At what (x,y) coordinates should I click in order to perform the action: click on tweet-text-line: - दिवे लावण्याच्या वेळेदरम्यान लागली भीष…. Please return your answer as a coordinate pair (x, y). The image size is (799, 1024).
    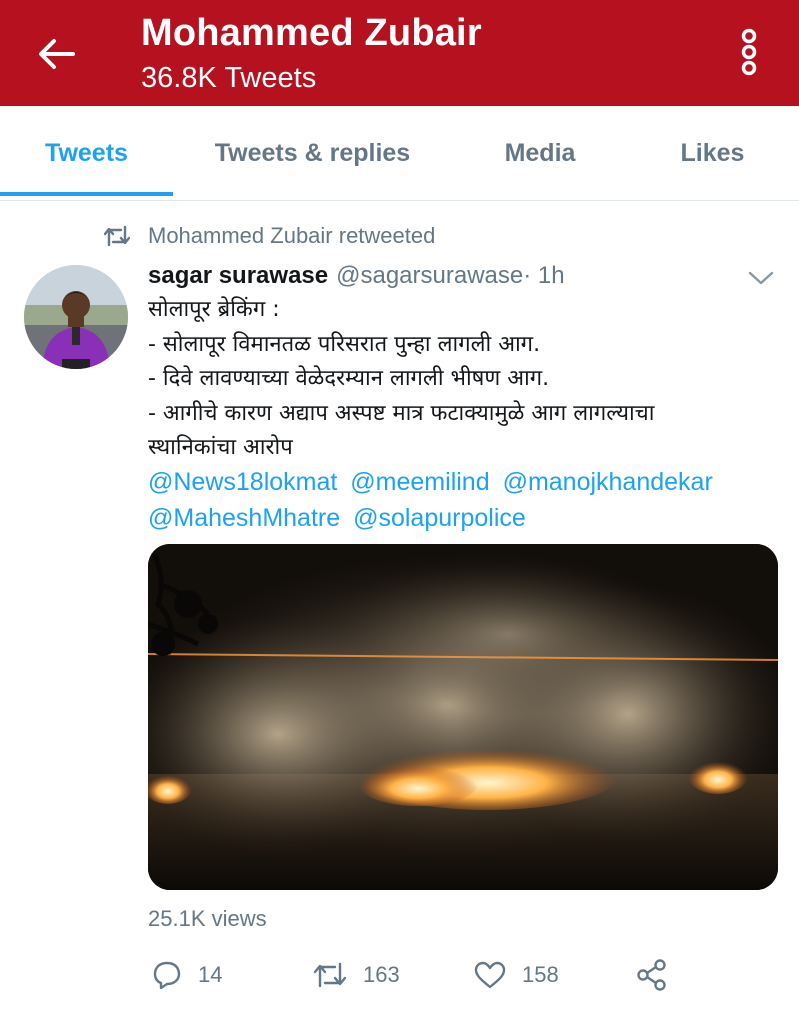
    Looking at the image, I should click on (349, 378).